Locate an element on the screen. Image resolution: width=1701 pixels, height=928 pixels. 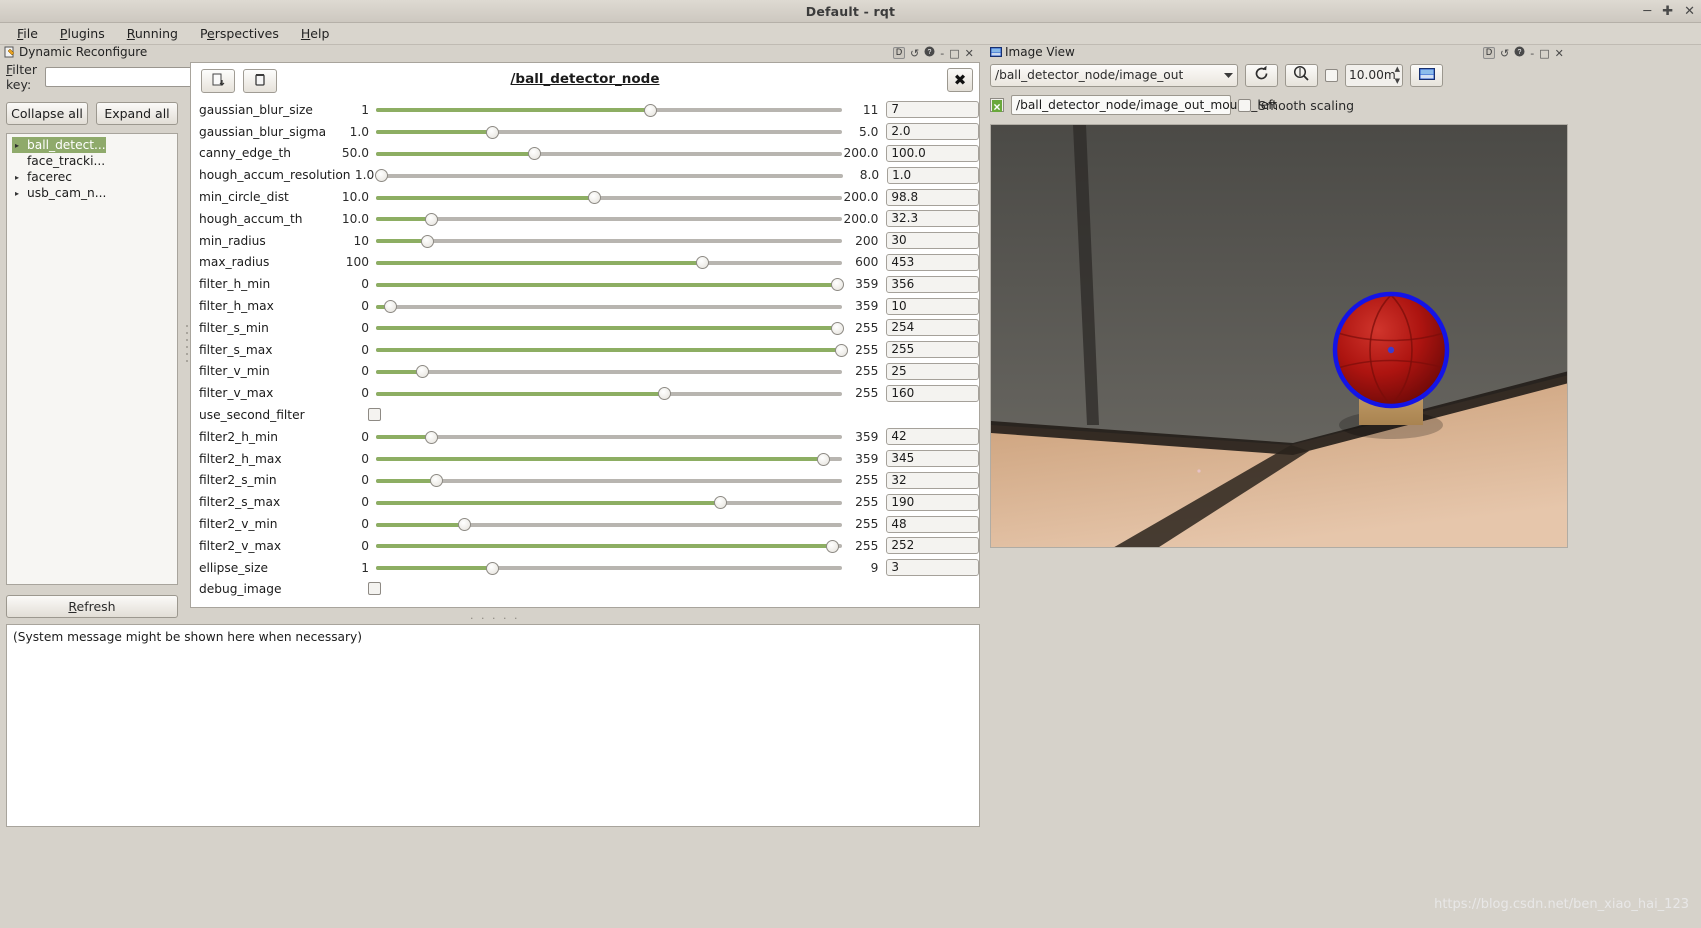
dr-dock-float-icon: D is located at coordinates (899, 53).